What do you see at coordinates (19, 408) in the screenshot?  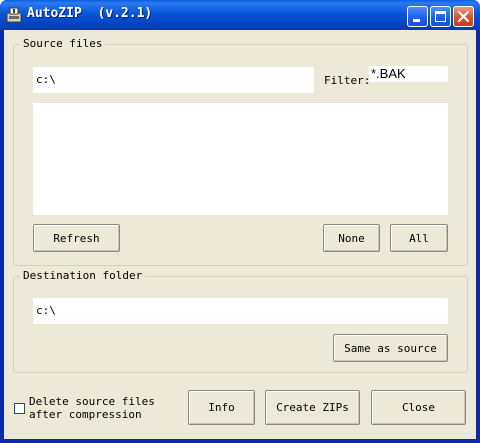 I see `delete-source-checkbox` at bounding box center [19, 408].